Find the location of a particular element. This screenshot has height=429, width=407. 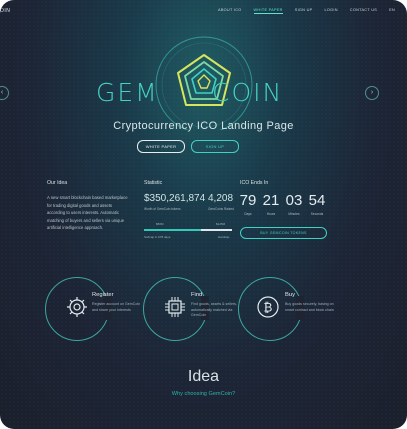

softcap-label: Softcap in 678 days is located at coordinates (157, 237).